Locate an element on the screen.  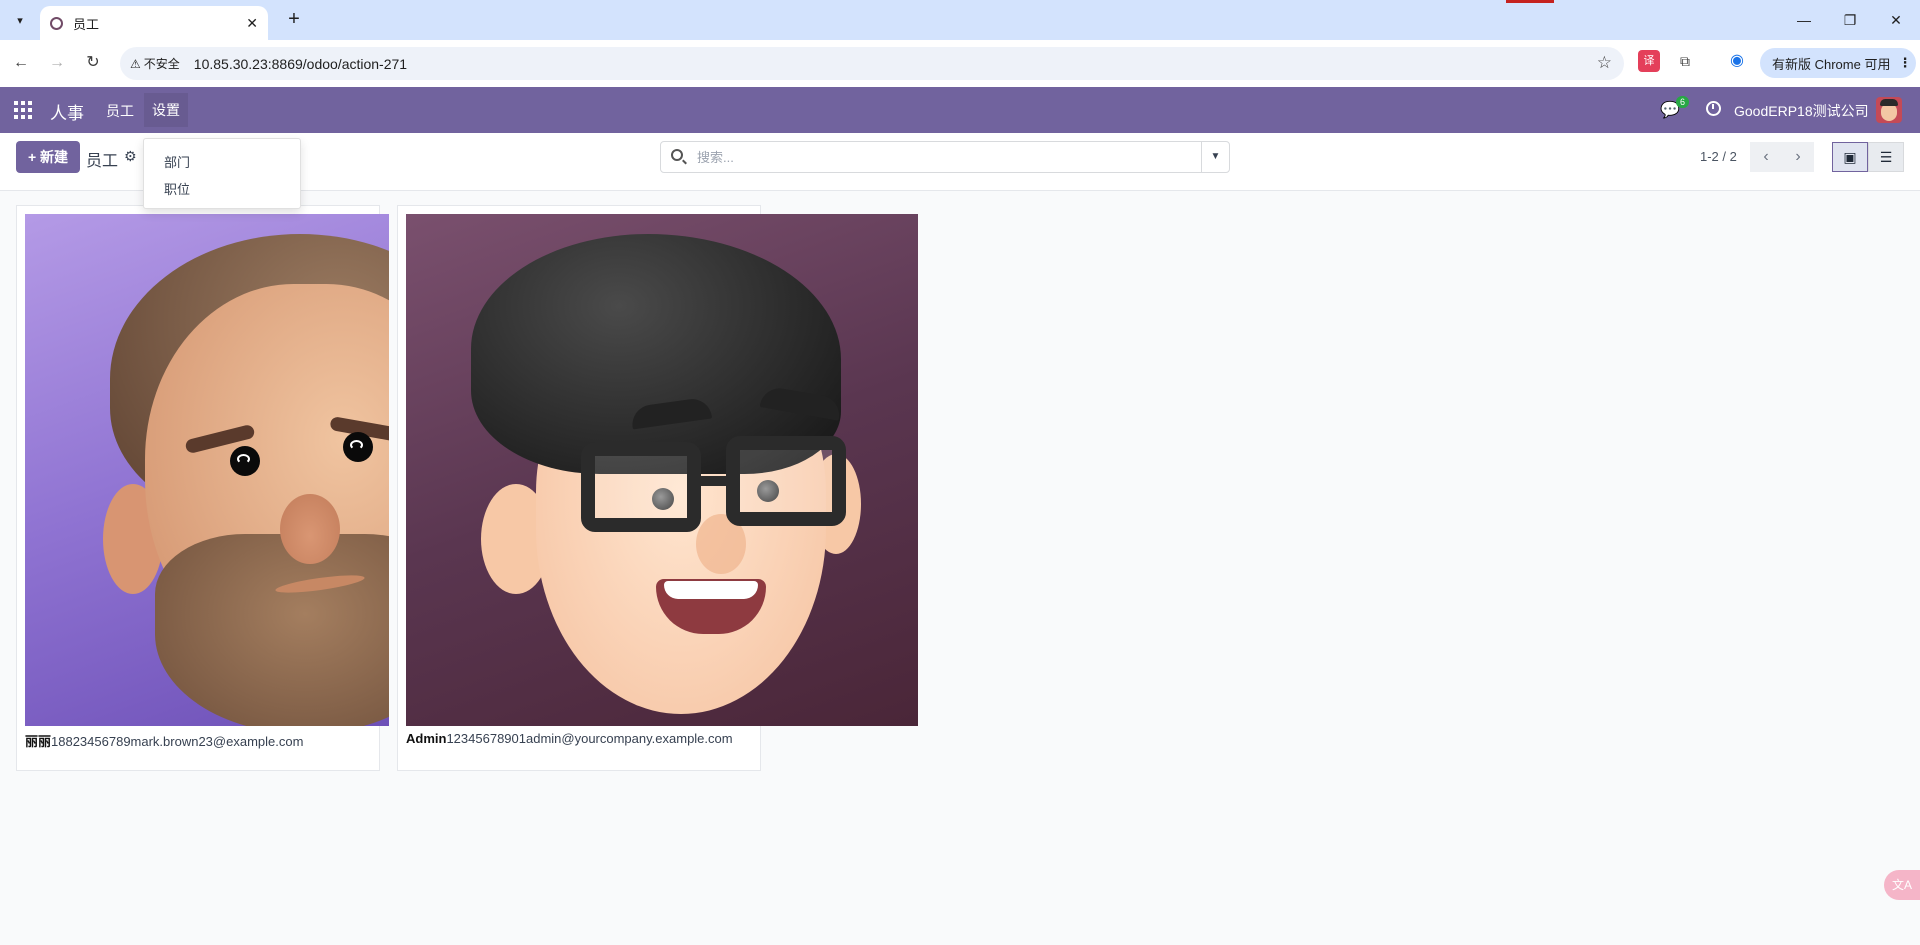
search-icon is located at coordinates (677, 155).